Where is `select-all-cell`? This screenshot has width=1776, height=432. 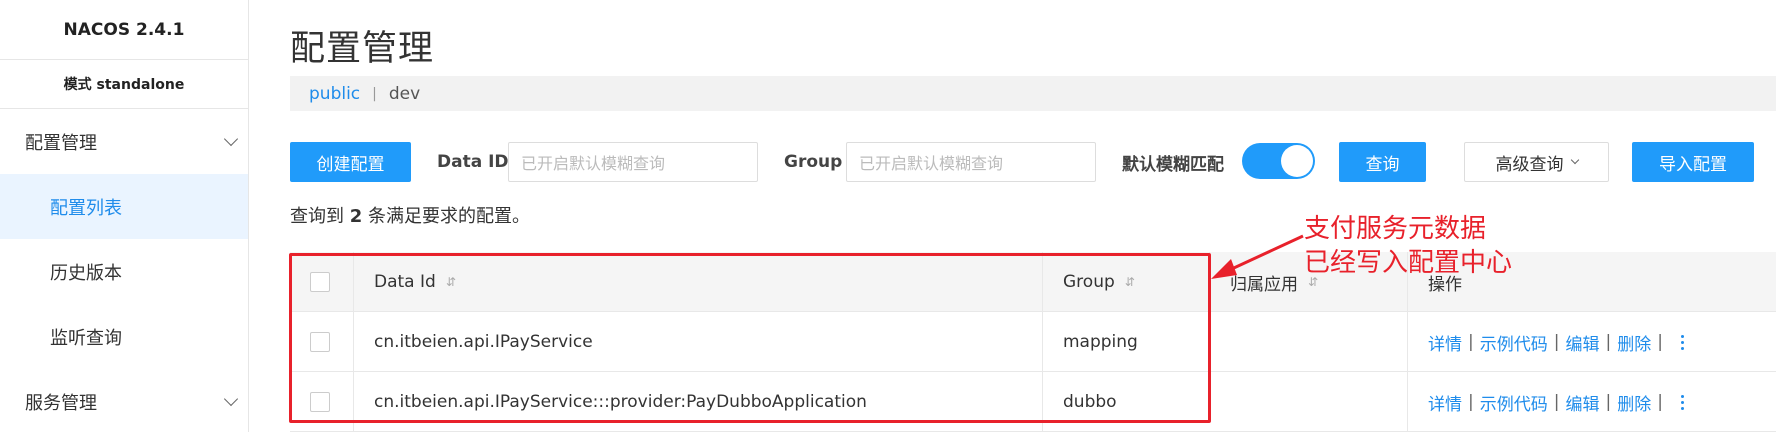 select-all-cell is located at coordinates (320, 282).